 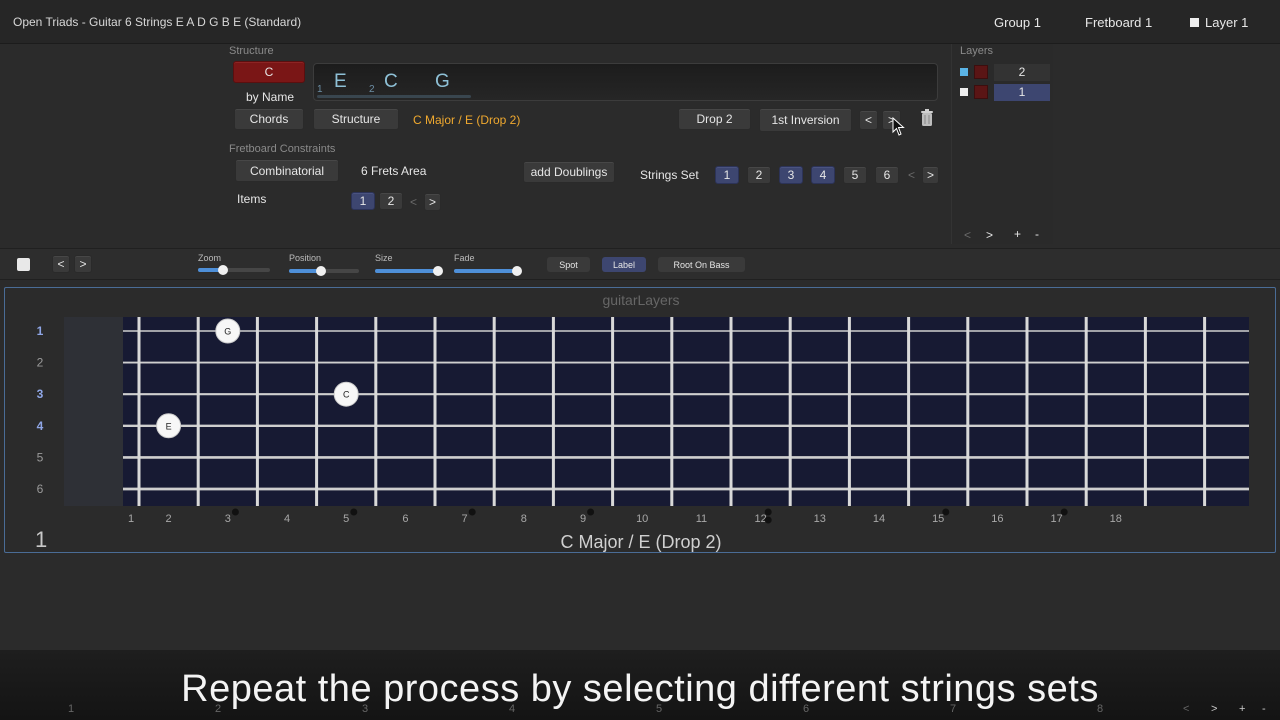 What do you see at coordinates (464, 258) in the screenshot?
I see `fade-label: Fade` at bounding box center [464, 258].